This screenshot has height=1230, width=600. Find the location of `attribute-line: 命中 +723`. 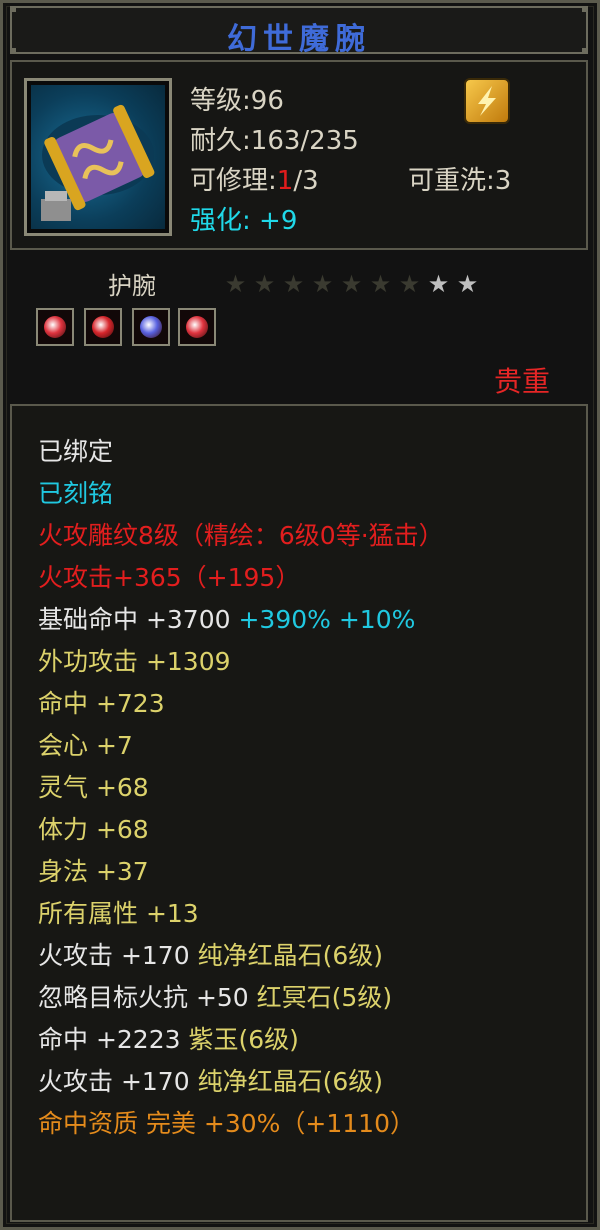

attribute-line: 命中 +723 is located at coordinates (101, 702).